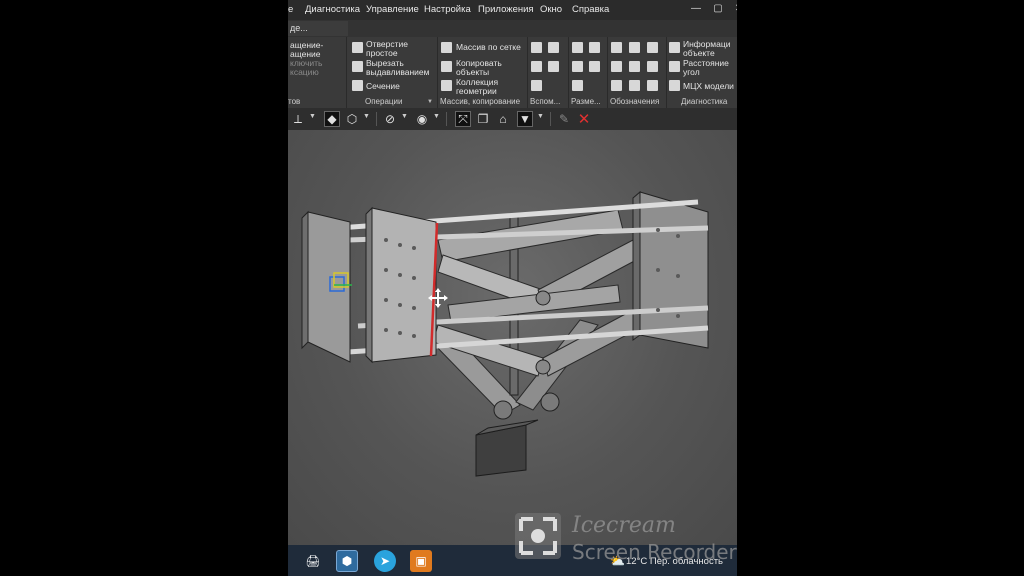 This screenshot has width=1024, height=576. Describe the element at coordinates (674, 66) in the screenshot. I see `distance-icon` at that location.